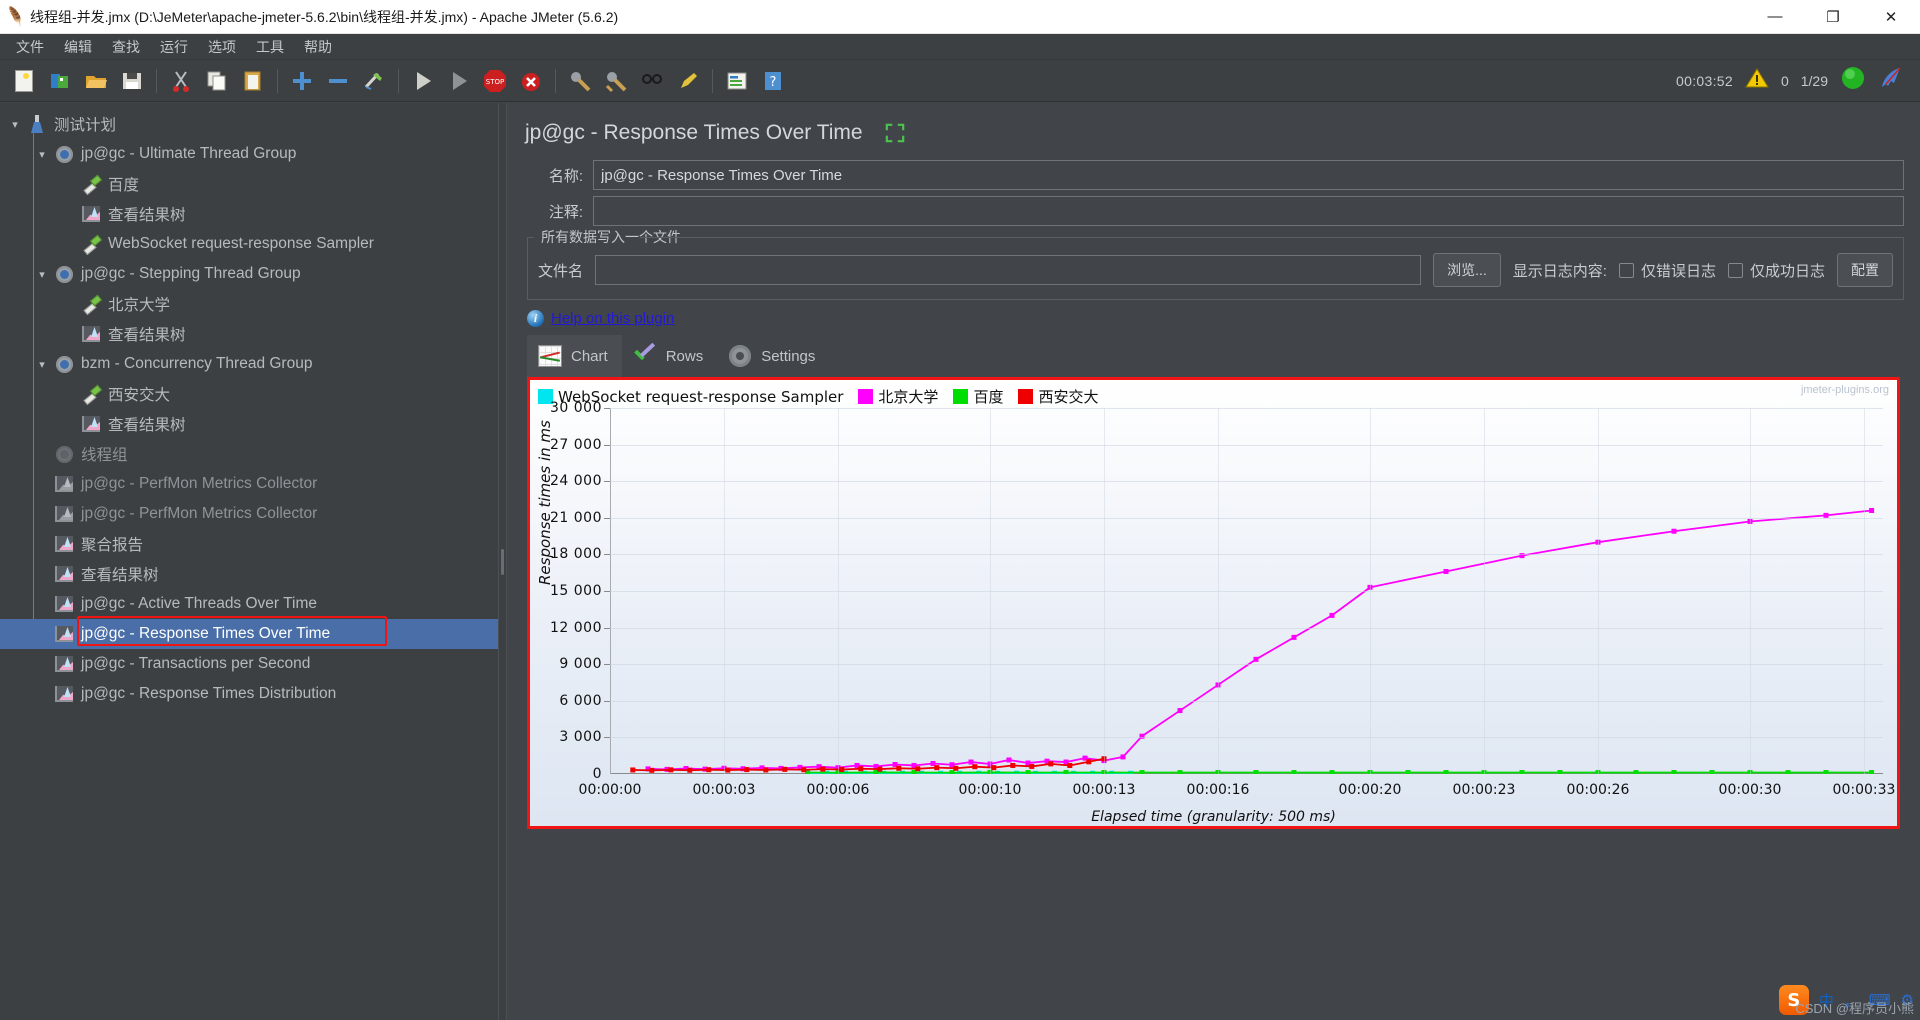  I want to click on reset-search-icon, so click(688, 81).